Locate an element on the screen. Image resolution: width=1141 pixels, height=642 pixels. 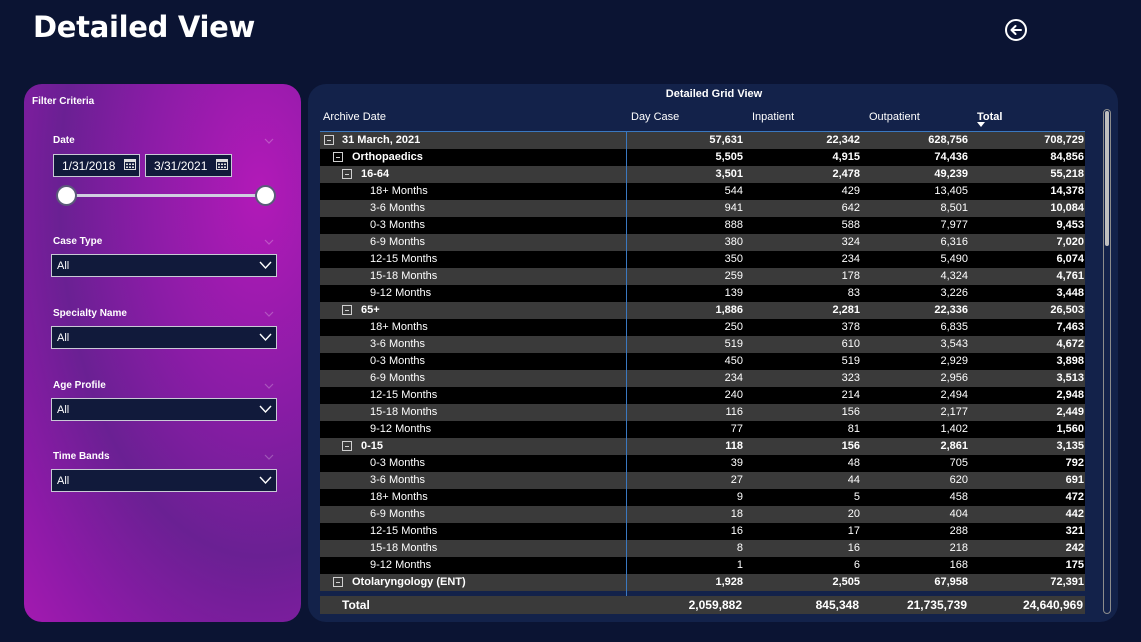
case-type-dropdown: All is located at coordinates (164, 265).